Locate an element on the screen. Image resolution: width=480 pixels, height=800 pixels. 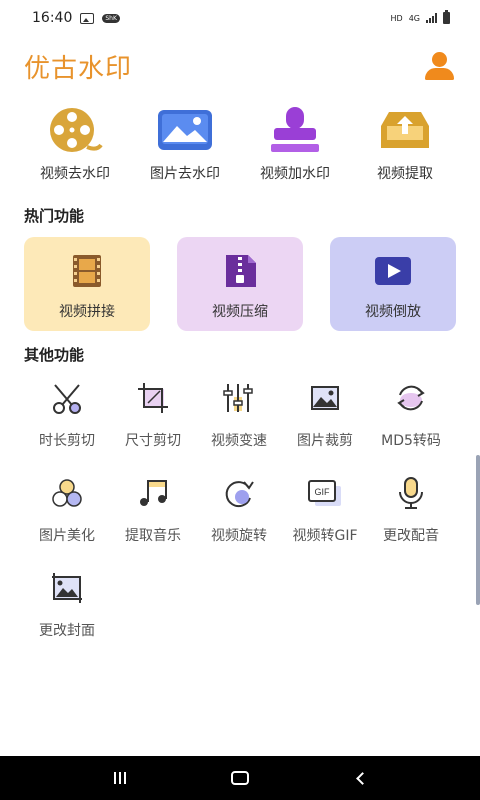
zip-file-icon is located at coordinates (240, 271).